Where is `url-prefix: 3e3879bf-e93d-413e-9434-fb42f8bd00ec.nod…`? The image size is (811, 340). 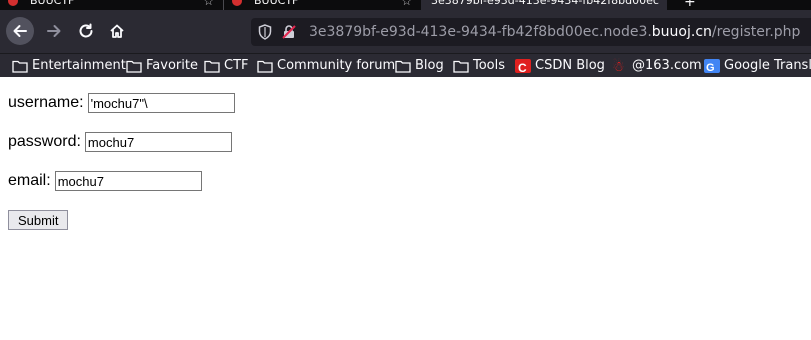 url-prefix: 3e3879bf-e93d-413e-9434-fb42f8bd00ec.nod… is located at coordinates (480, 32).